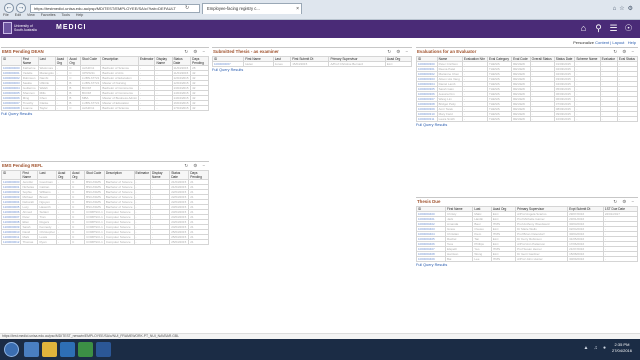  Describe the element at coordinates (608, 59) in the screenshot. I see `column-header: Evaluator` at that location.